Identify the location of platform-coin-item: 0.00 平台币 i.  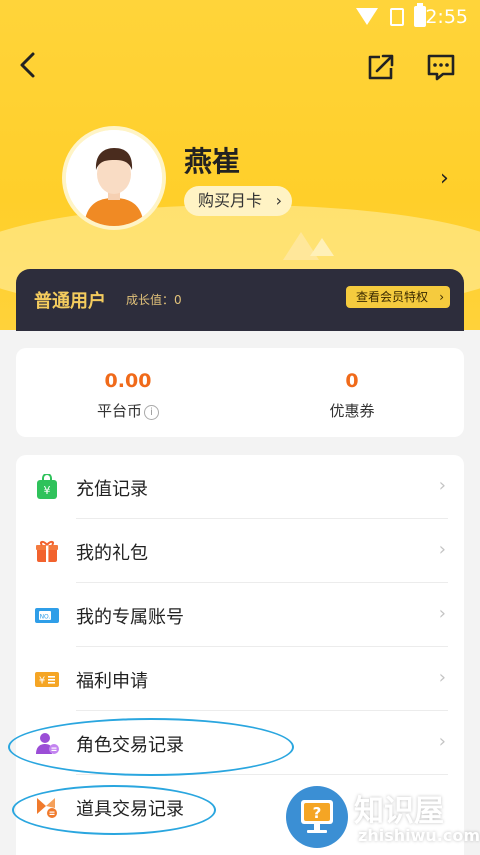
(128, 392).